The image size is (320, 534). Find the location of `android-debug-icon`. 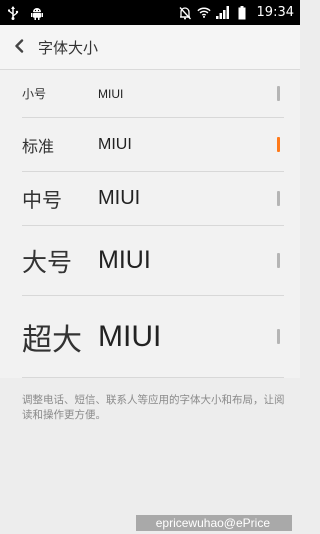

android-debug-icon is located at coordinates (37, 13).